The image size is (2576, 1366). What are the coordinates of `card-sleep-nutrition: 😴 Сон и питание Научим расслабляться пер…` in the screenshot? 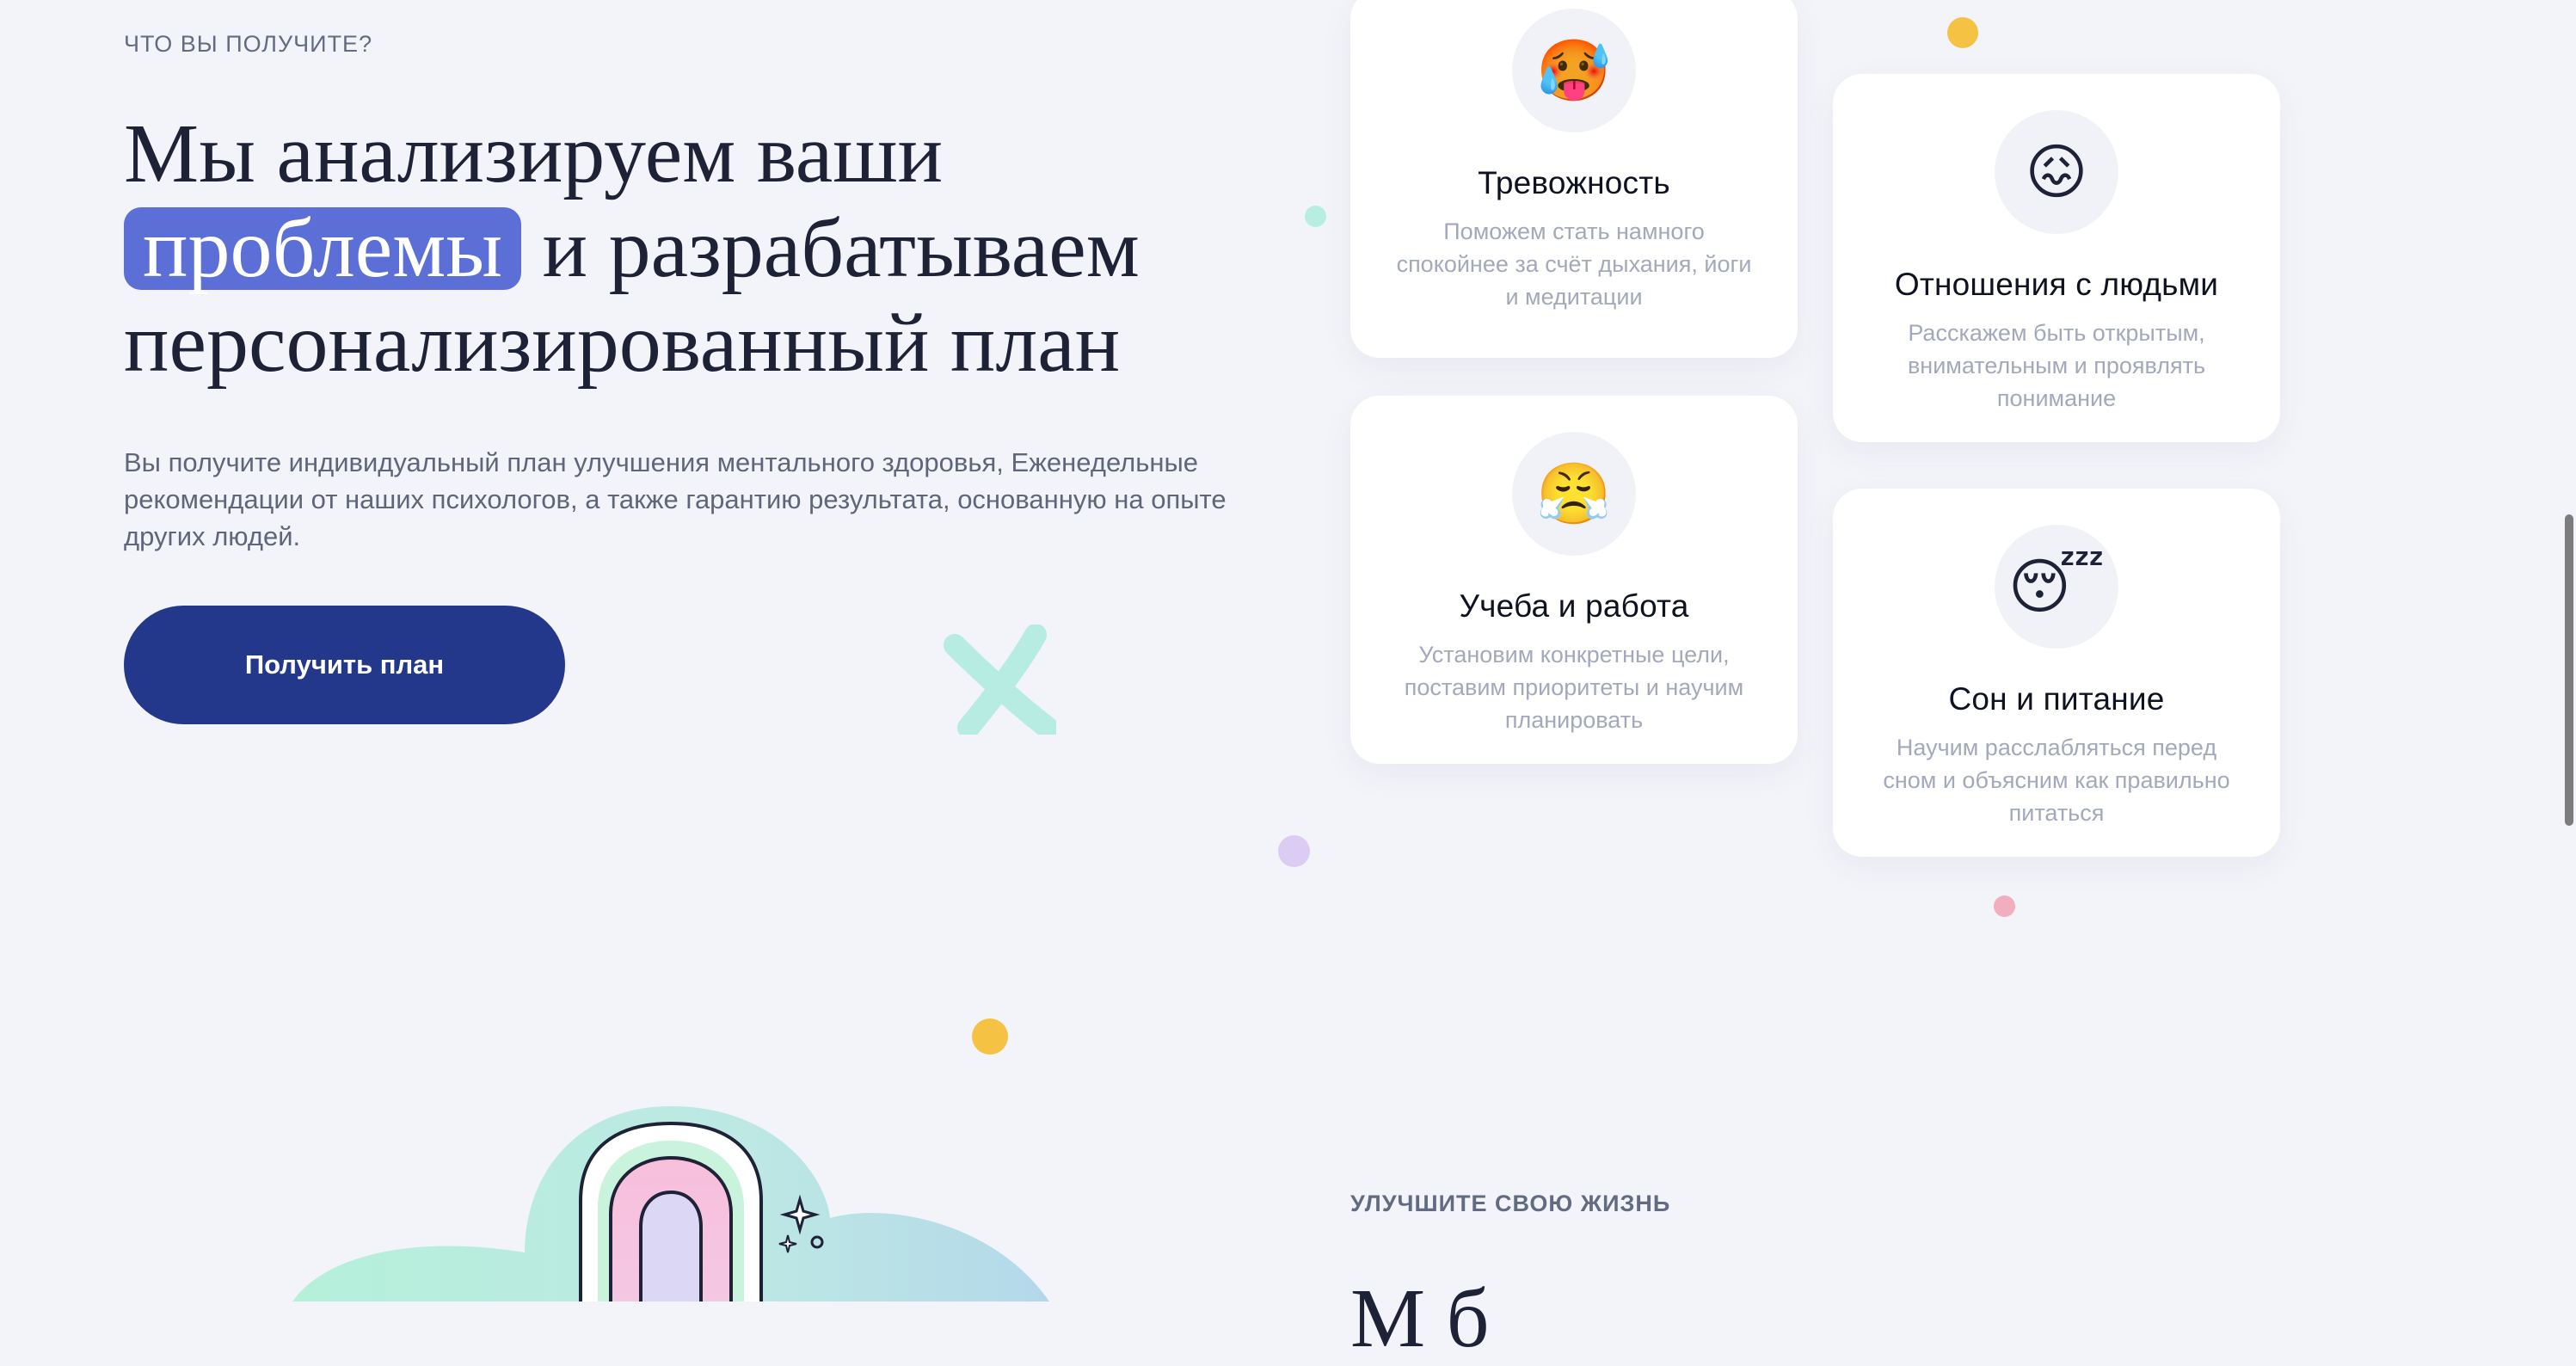 It's located at (2056, 673).